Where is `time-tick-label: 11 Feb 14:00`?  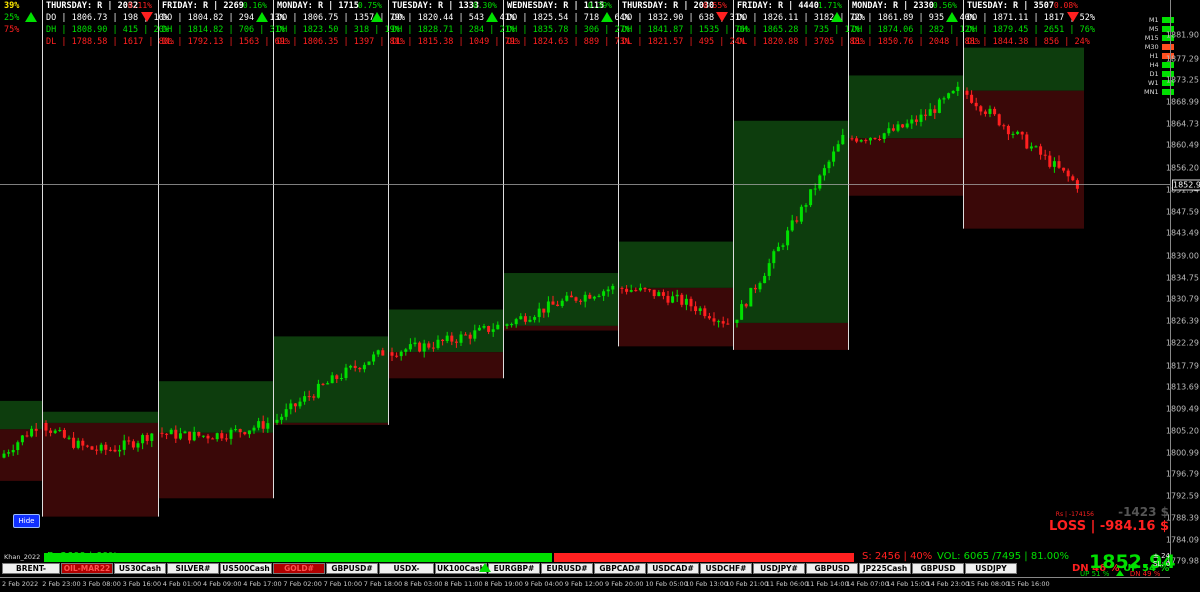
time-tick-label: 11 Feb 14:00 is located at coordinates (827, 584).